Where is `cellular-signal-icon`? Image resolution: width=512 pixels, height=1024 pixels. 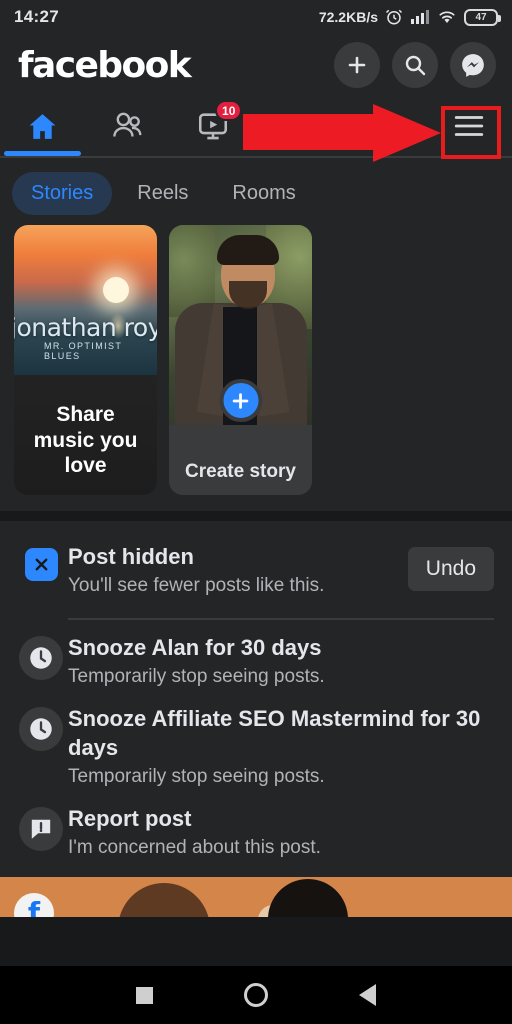 cellular-signal-icon is located at coordinates (420, 17).